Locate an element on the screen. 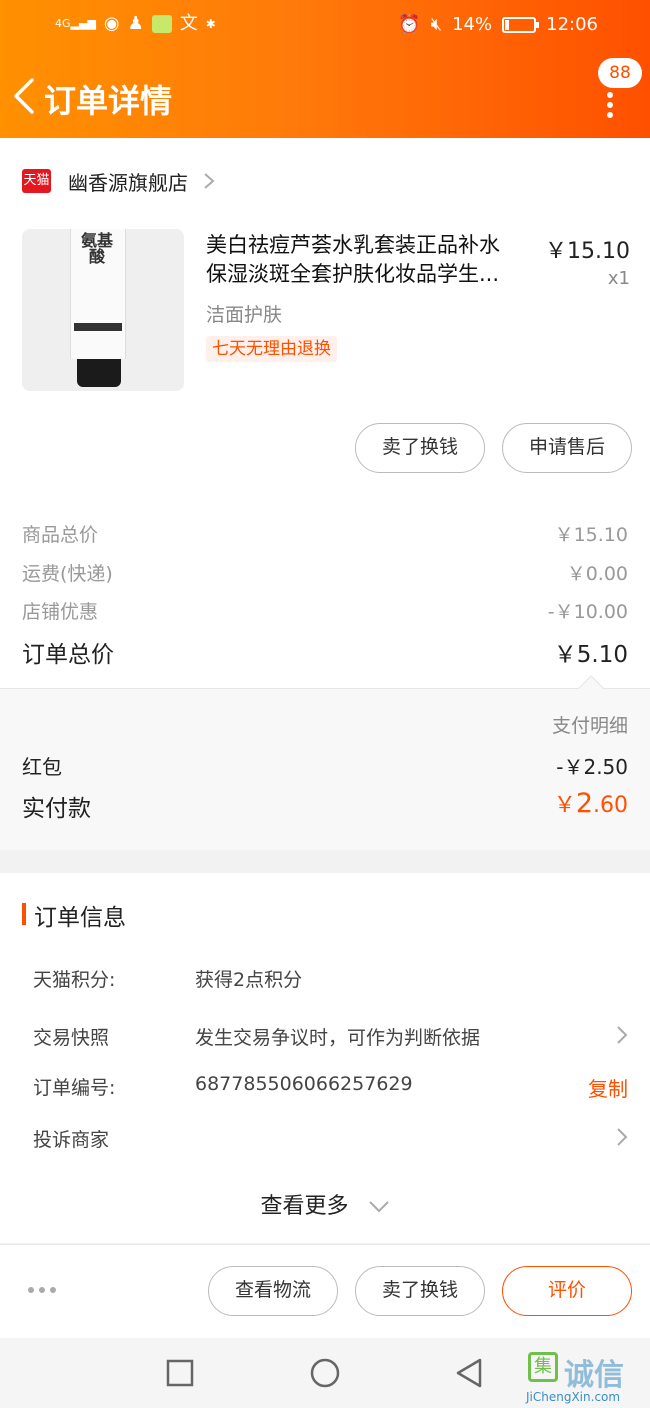  red-packet-value: -￥2.50 is located at coordinates (592, 767).